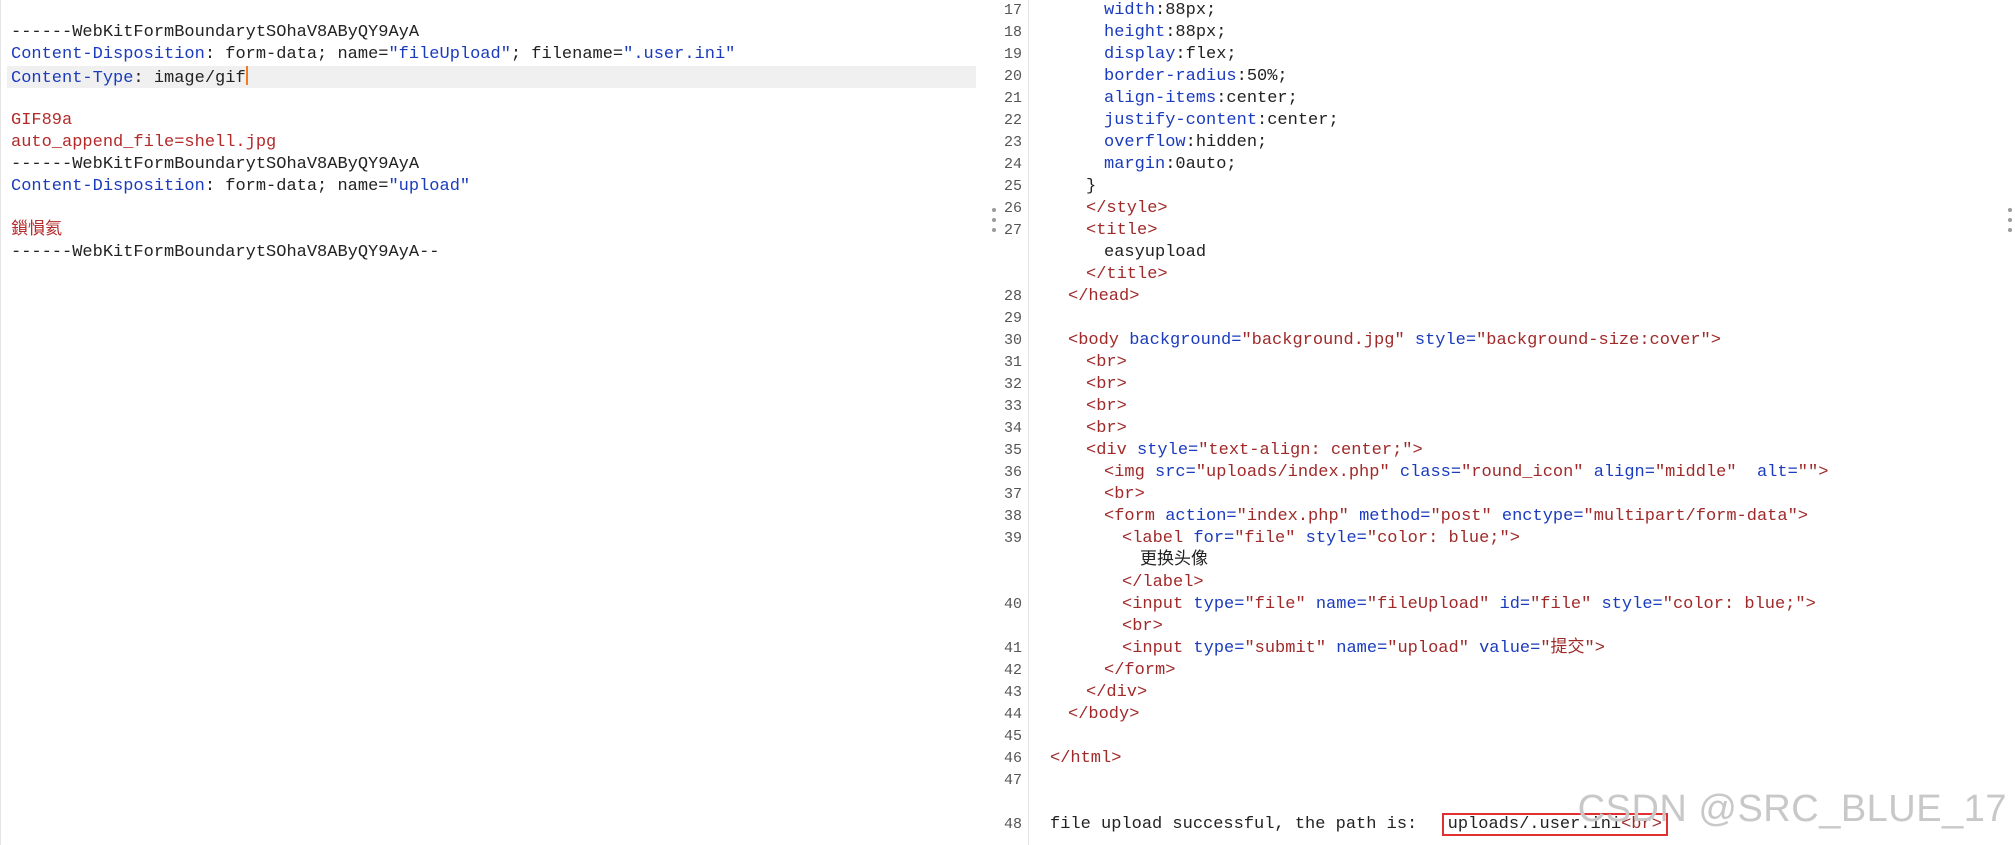 This screenshot has width=2015, height=845. What do you see at coordinates (1012, 120) in the screenshot?
I see `line-number: 22` at bounding box center [1012, 120].